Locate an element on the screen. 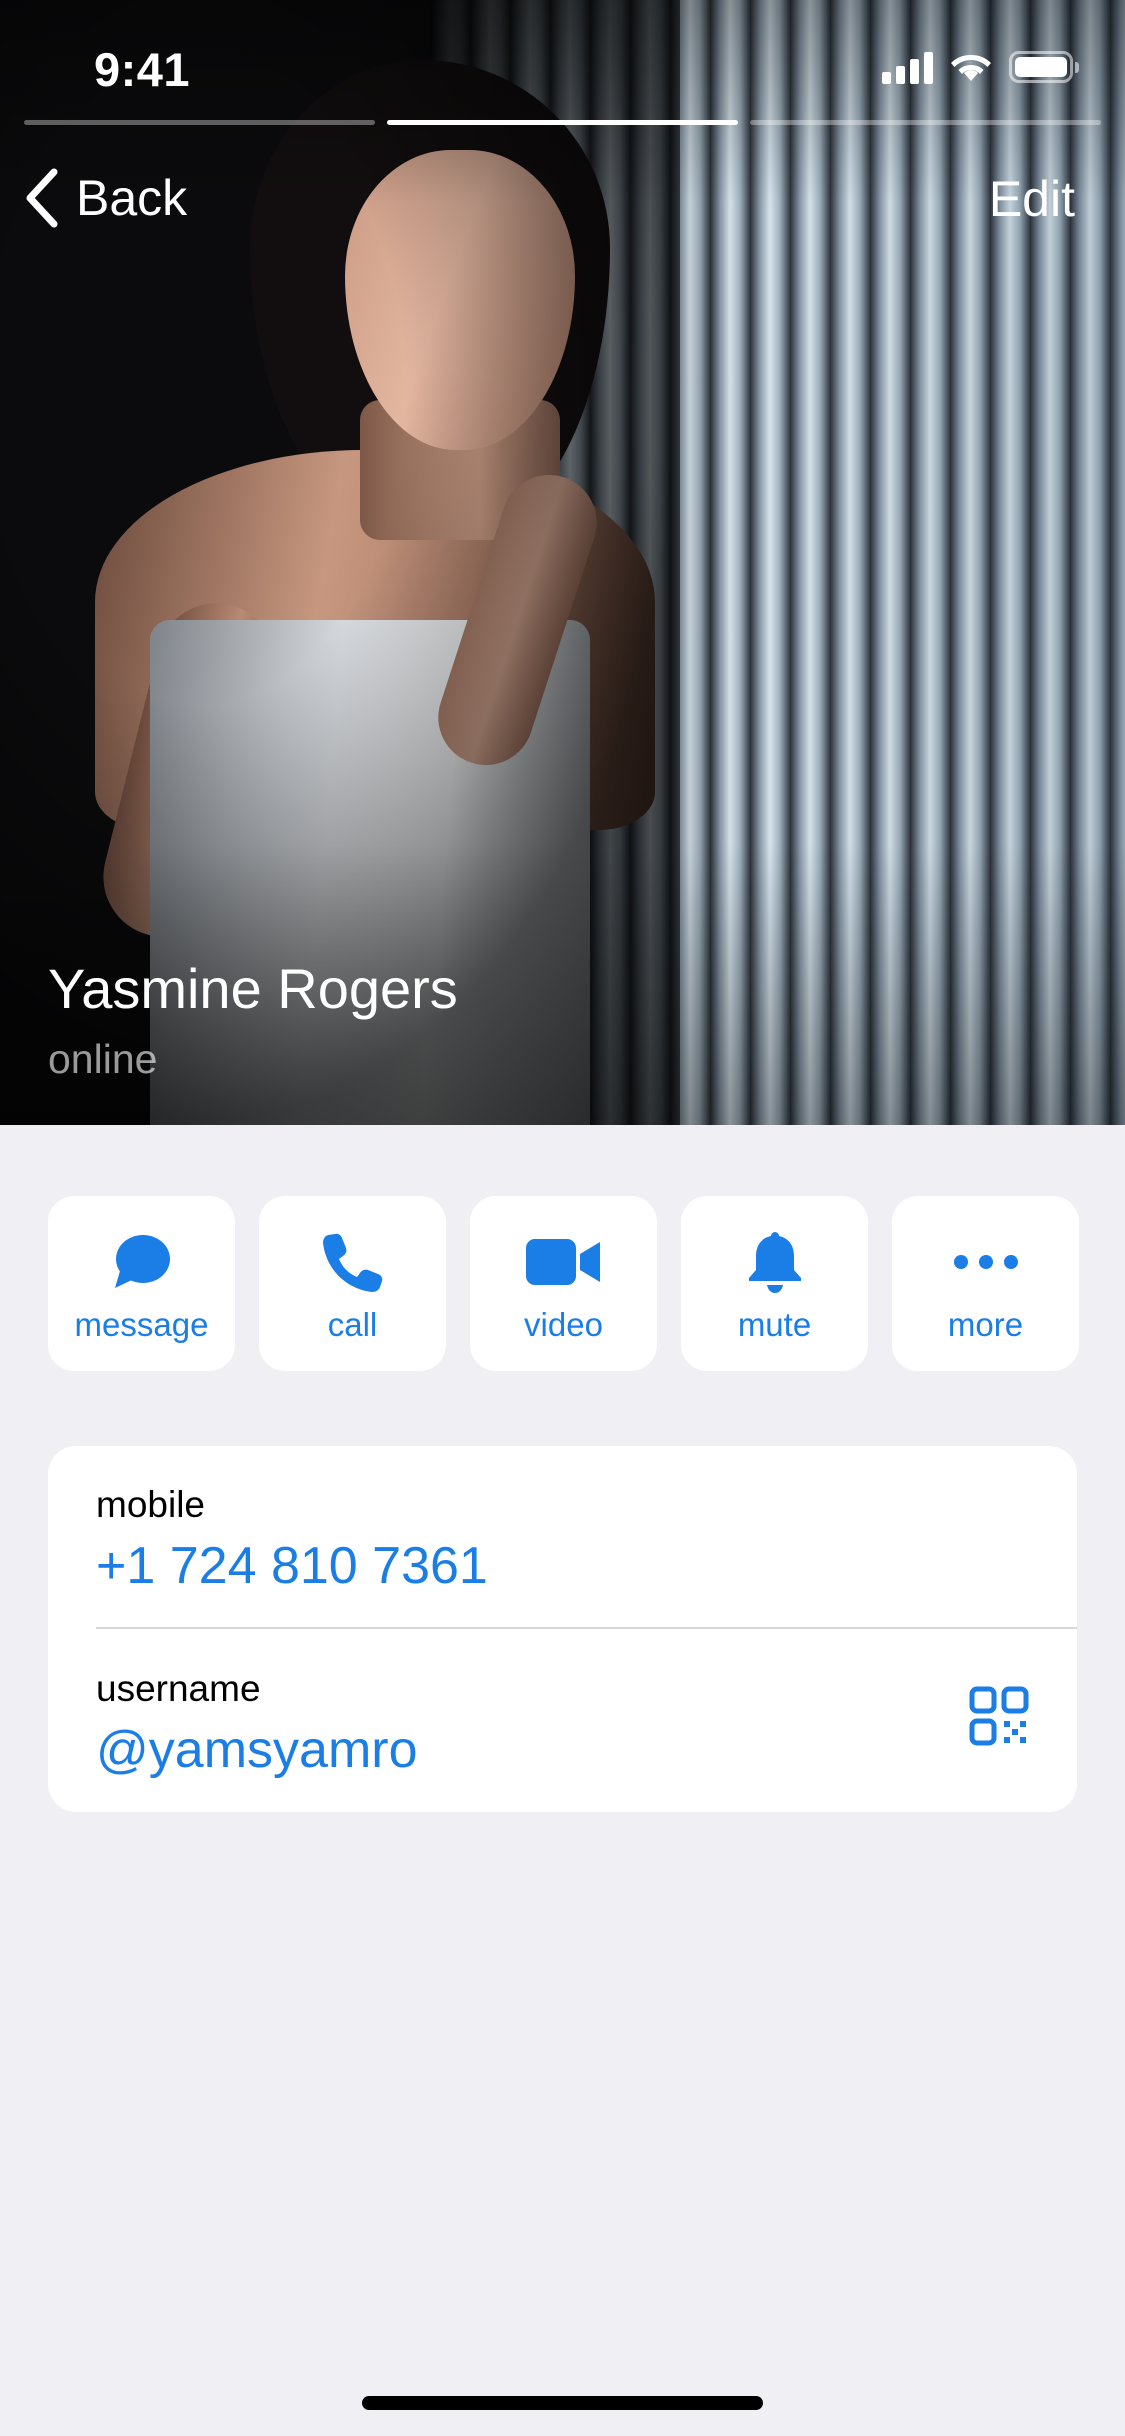 Image resolution: width=1125 pixels, height=2436 pixels. message-button: message is located at coordinates (141, 1283).